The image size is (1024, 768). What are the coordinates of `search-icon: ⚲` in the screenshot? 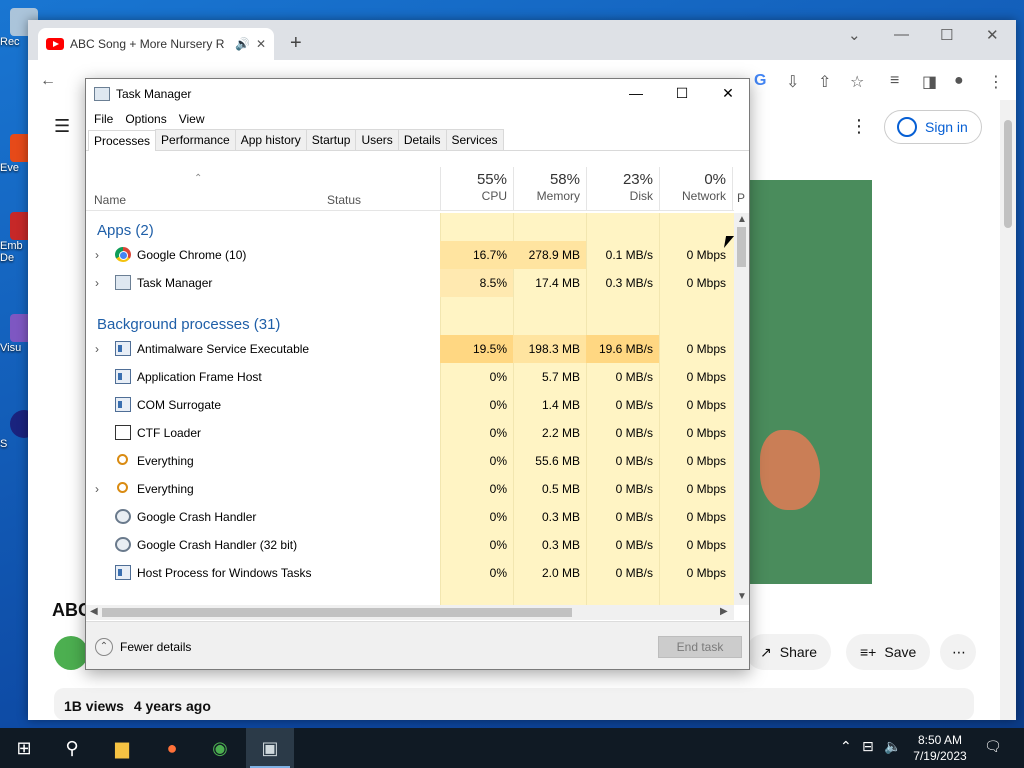 It's located at (72, 748).